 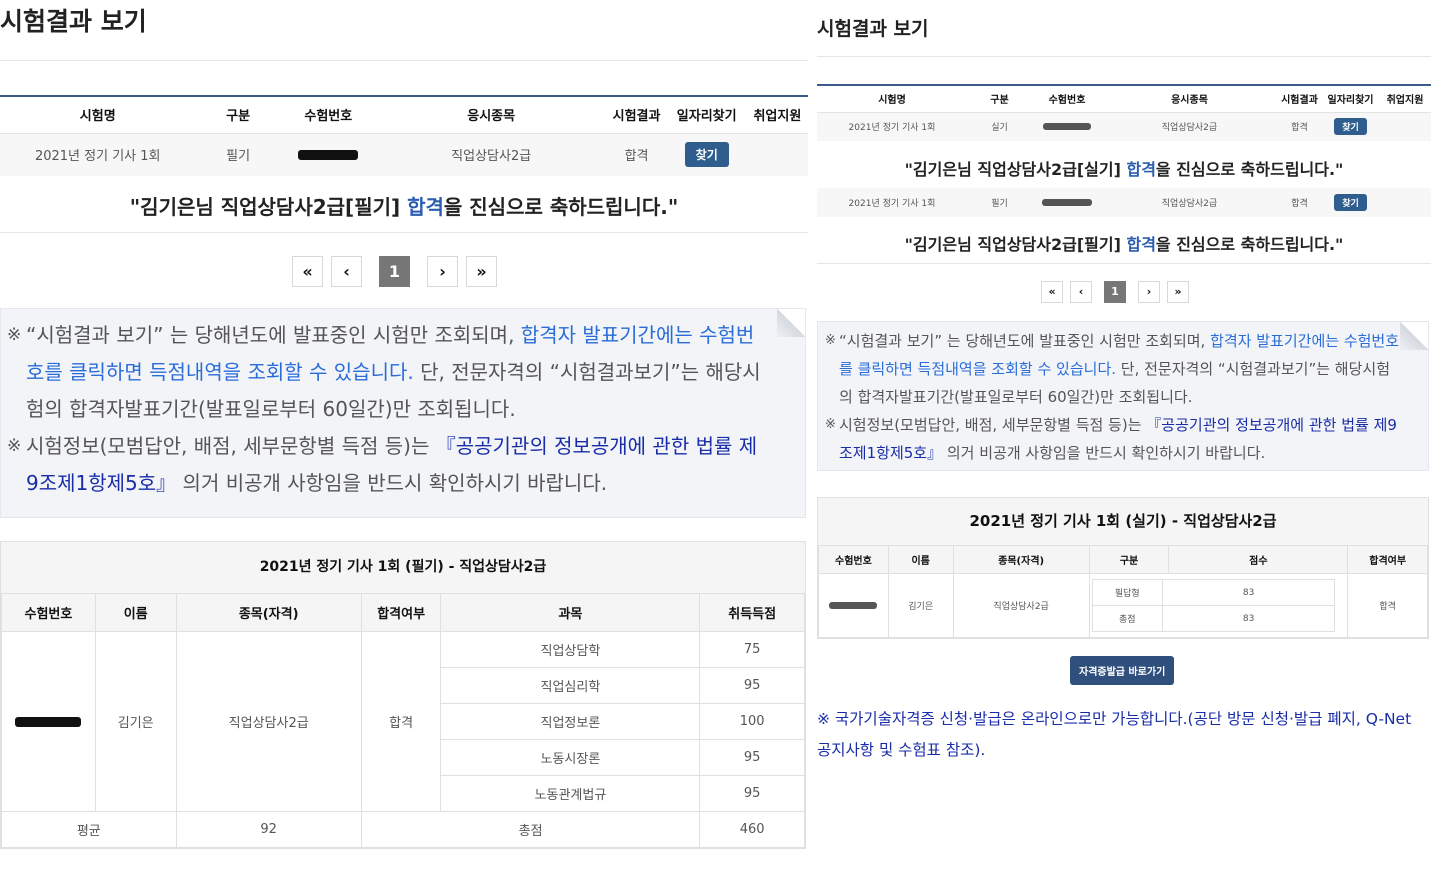 What do you see at coordinates (873, 29) in the screenshot?
I see `page-title: 시험결과 보기` at bounding box center [873, 29].